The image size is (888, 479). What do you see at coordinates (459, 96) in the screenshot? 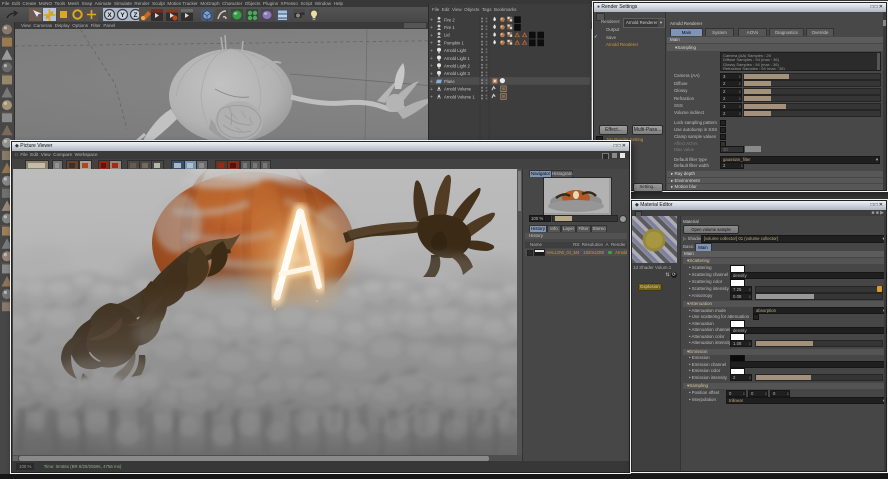
I see `svg-text: Arnold Volume 1` at bounding box center [459, 96].